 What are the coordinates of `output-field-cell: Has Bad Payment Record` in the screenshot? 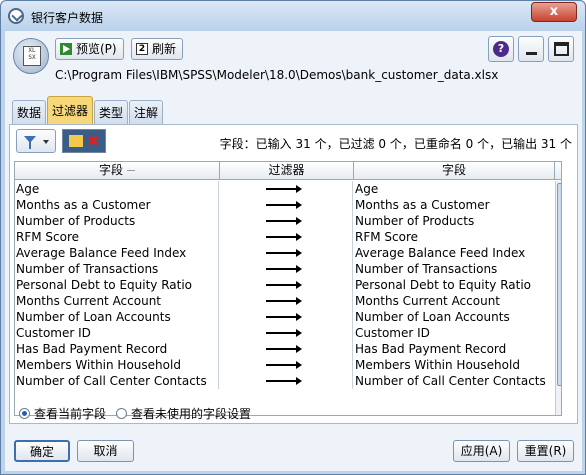 It's located at (454, 349).